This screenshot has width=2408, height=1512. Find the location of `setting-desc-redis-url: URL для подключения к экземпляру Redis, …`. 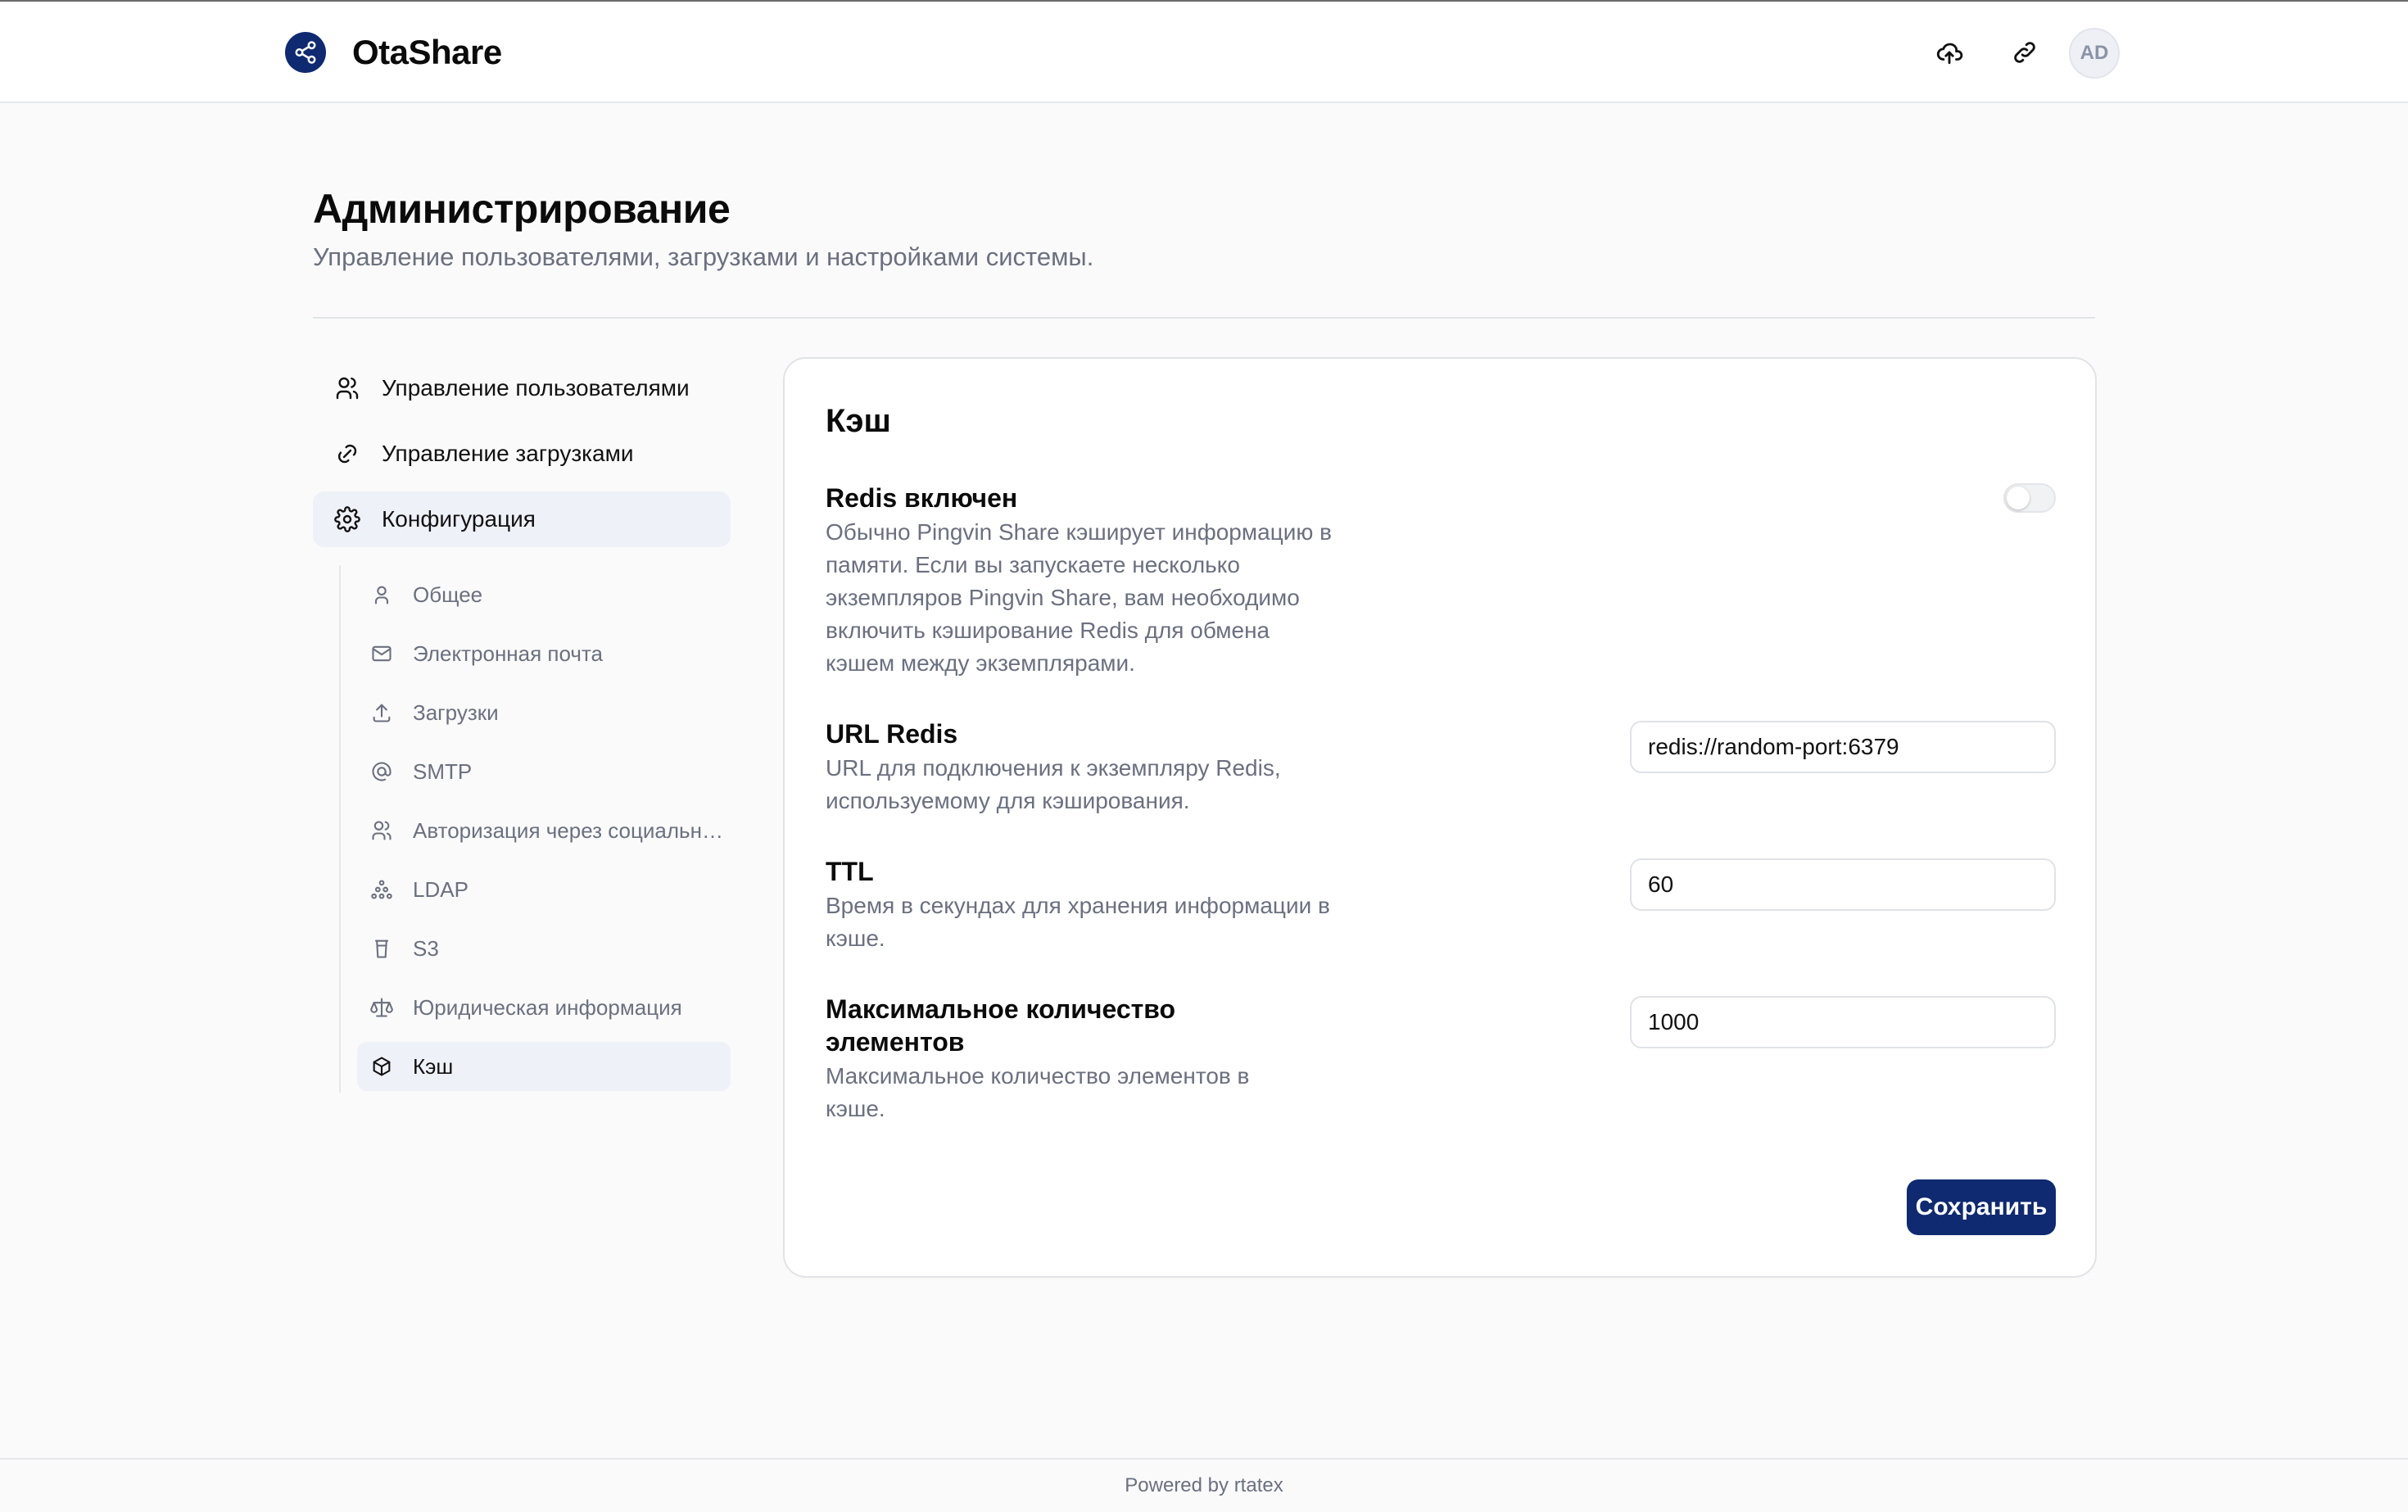

setting-desc-redis-url: URL для подключения к экземпляру Redis, … is located at coordinates (1053, 784).